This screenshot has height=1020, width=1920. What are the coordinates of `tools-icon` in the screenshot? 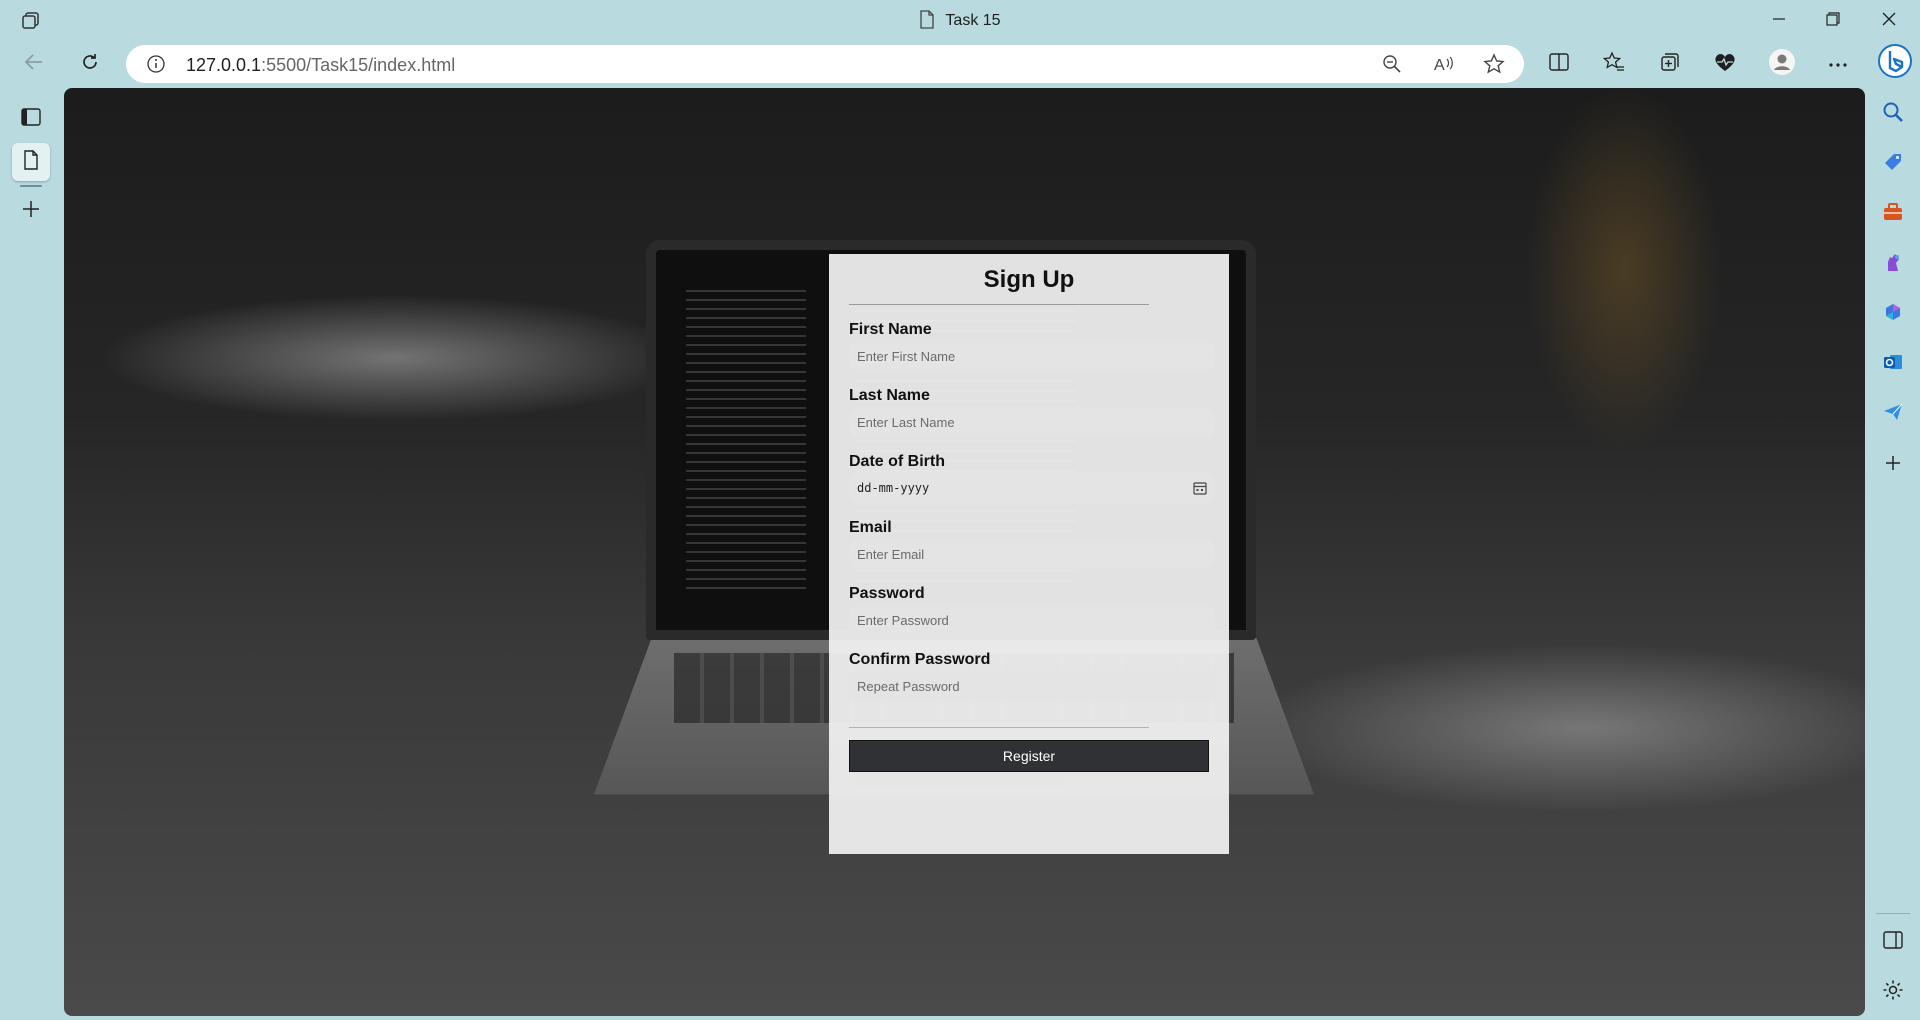 It's located at (1893, 214).